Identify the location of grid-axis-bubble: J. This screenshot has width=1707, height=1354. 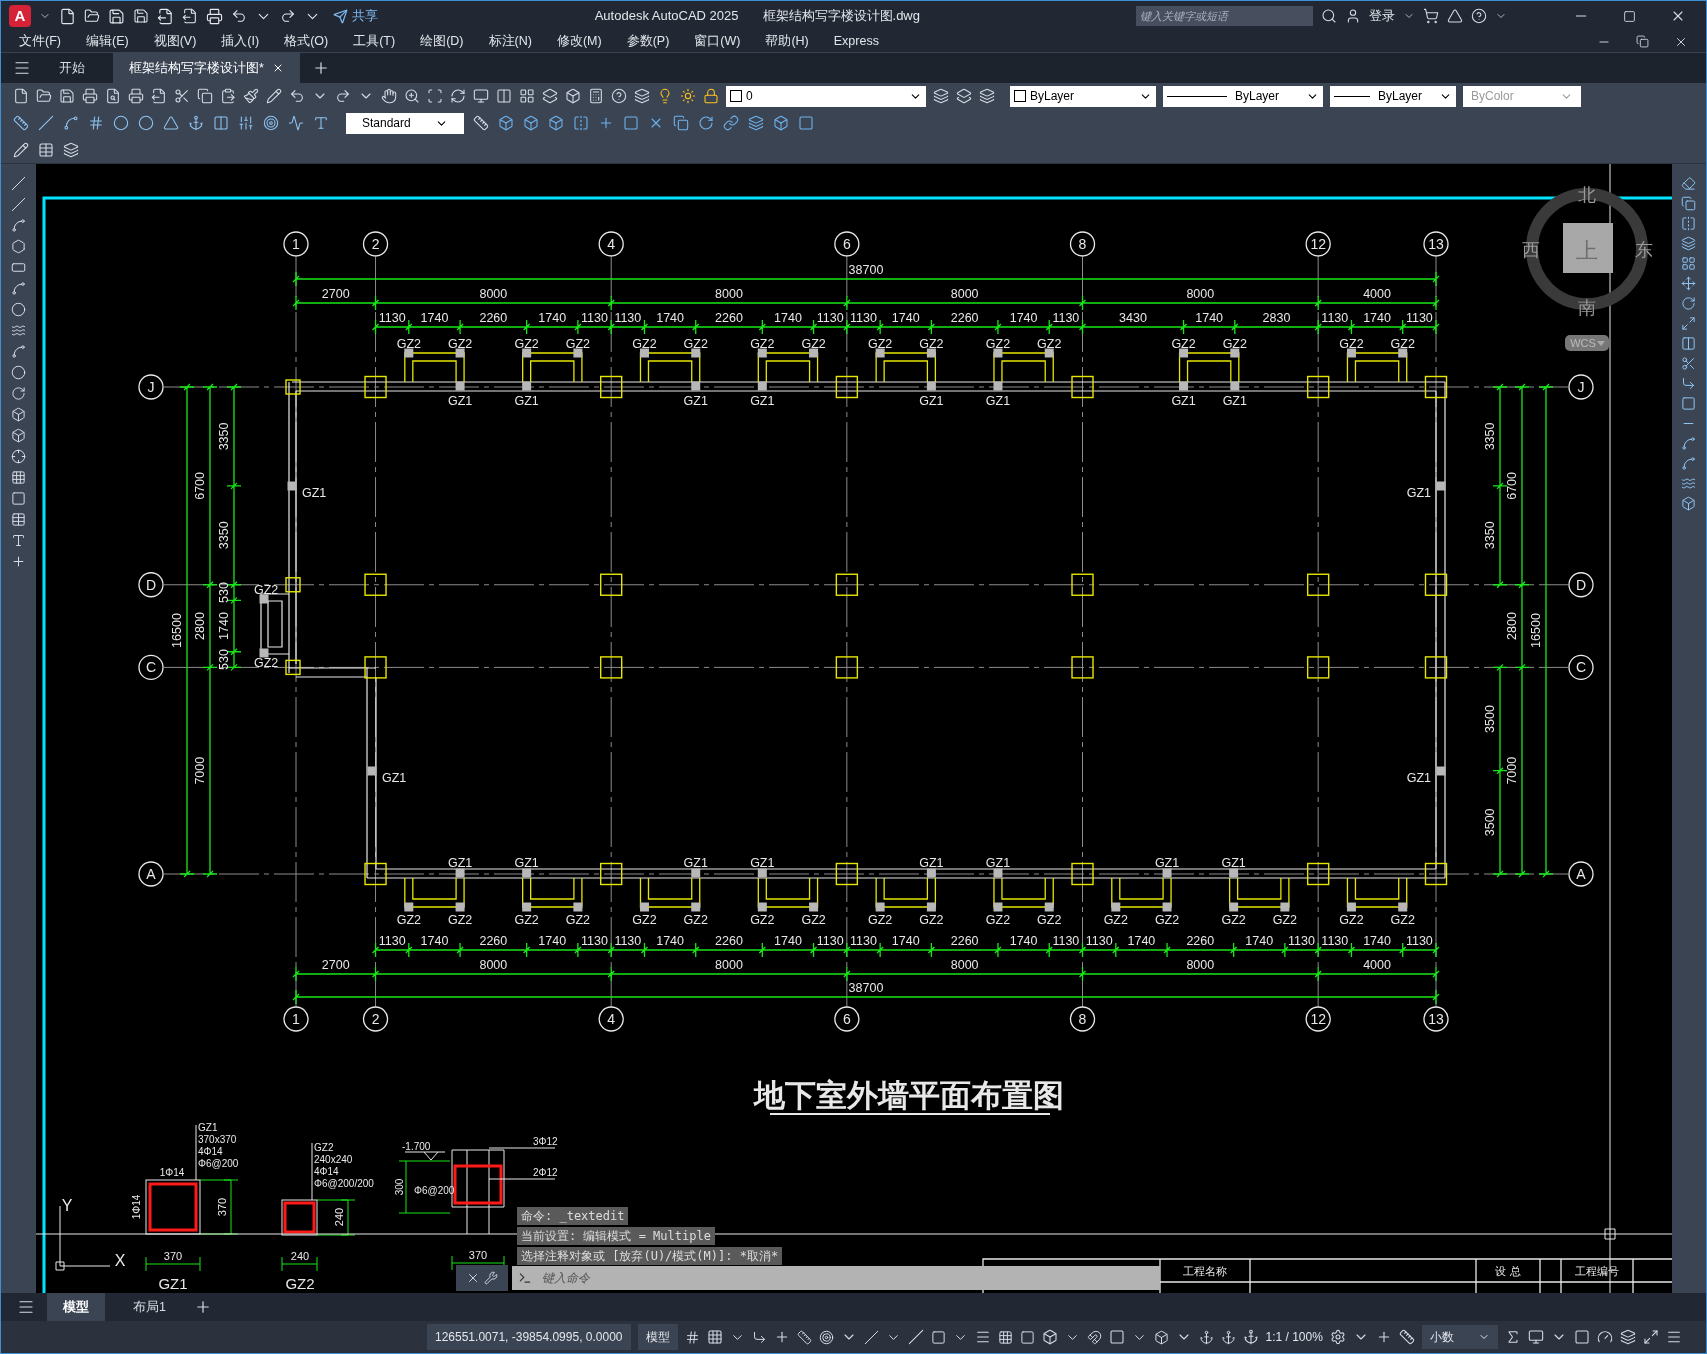
(151, 387).